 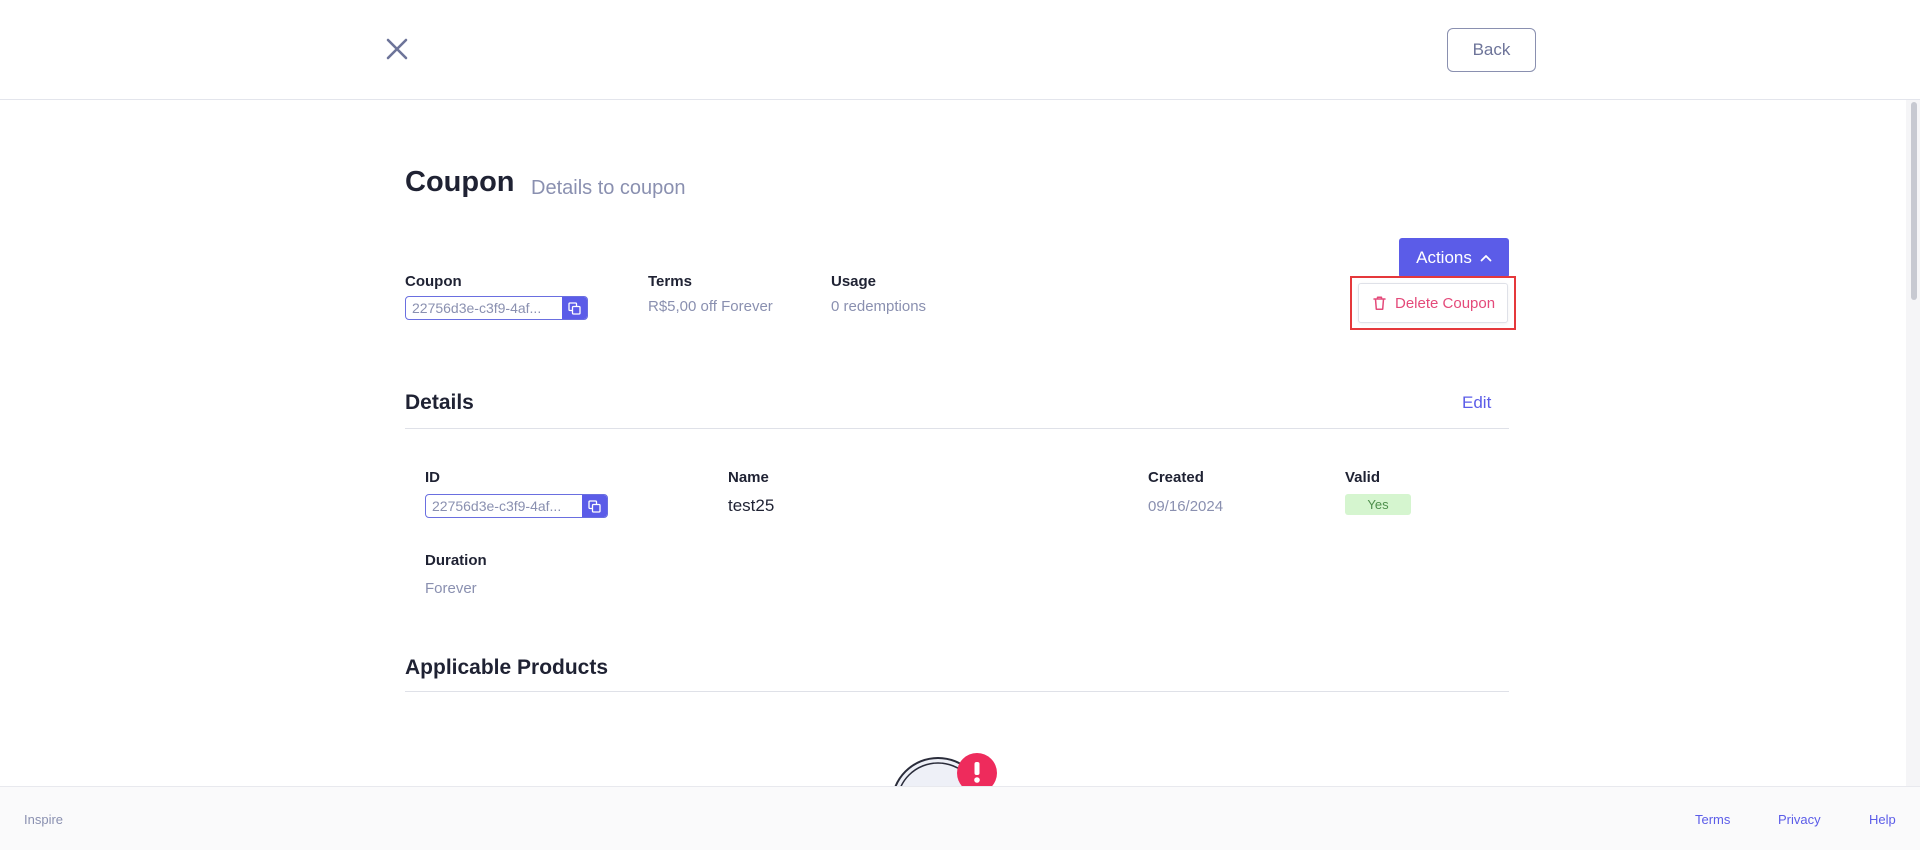 I want to click on usage-value: 0 redemptions, so click(x=879, y=306).